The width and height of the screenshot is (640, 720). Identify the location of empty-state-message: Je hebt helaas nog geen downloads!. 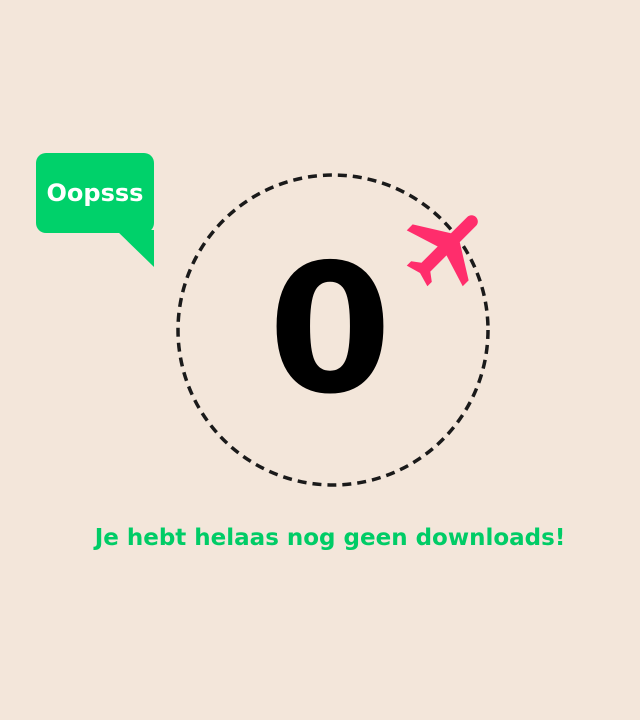
(330, 538).